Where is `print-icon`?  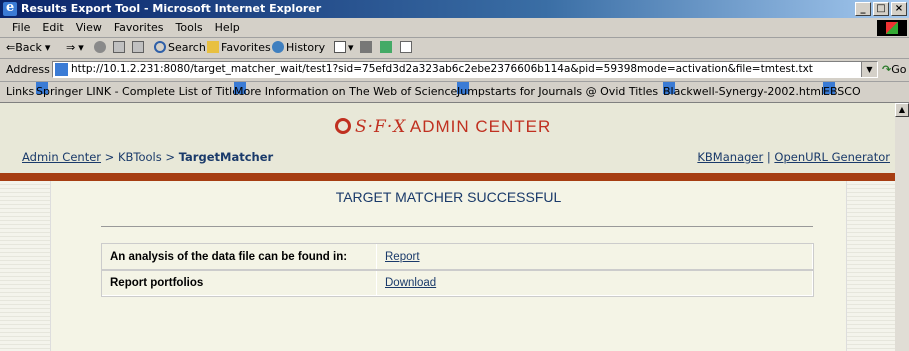 print-icon is located at coordinates (366, 47).